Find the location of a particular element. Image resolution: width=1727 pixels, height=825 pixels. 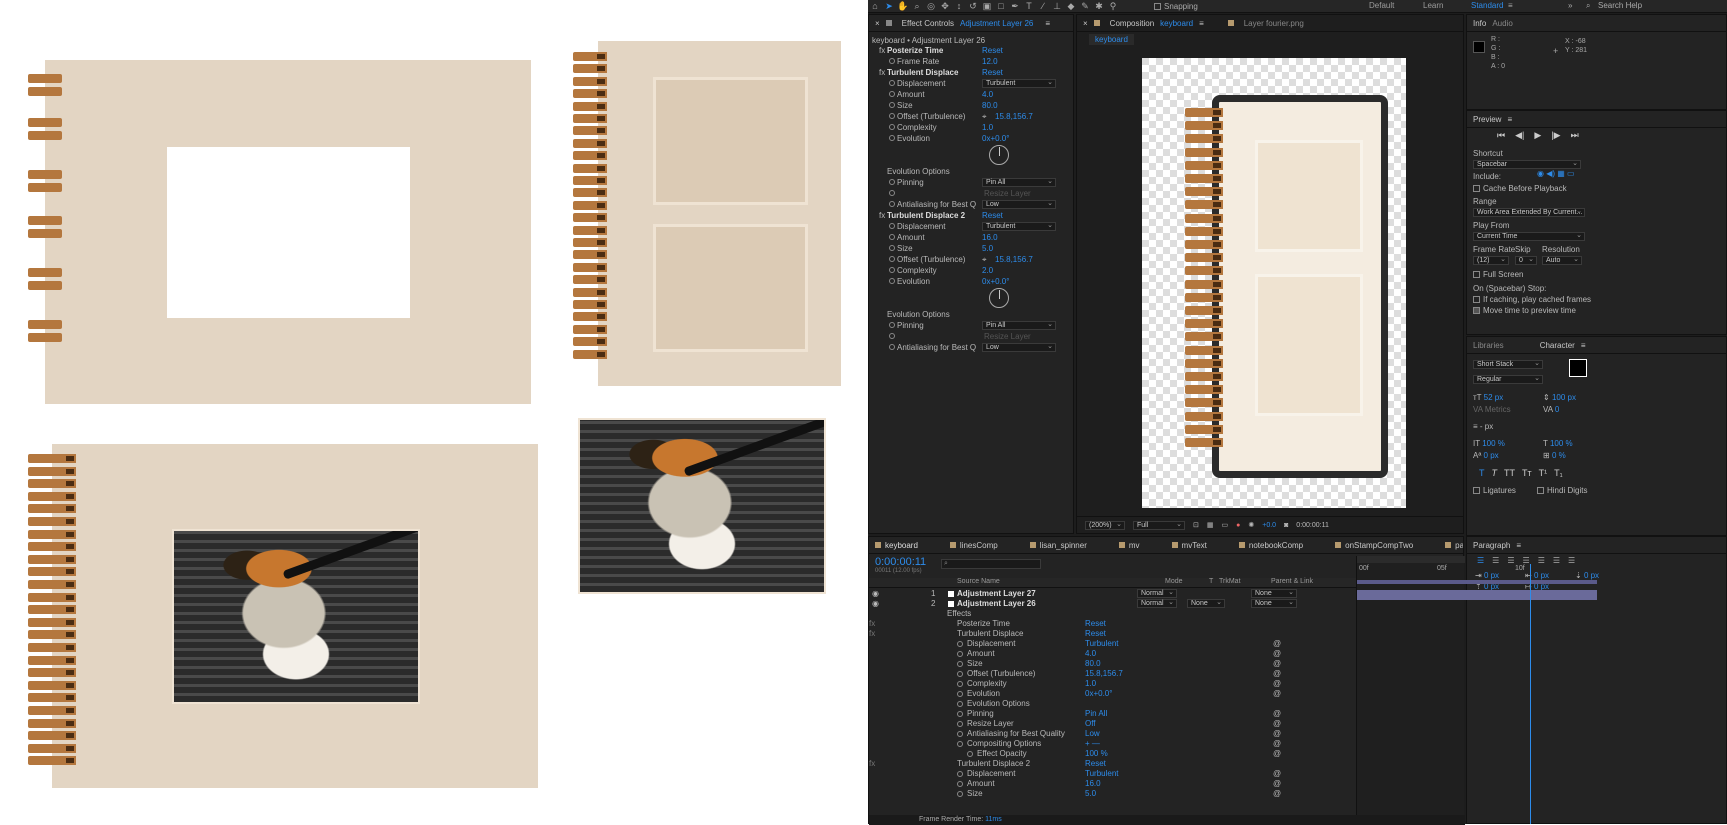

transparency-grid-icon: ▦ is located at coordinates (1210, 525).